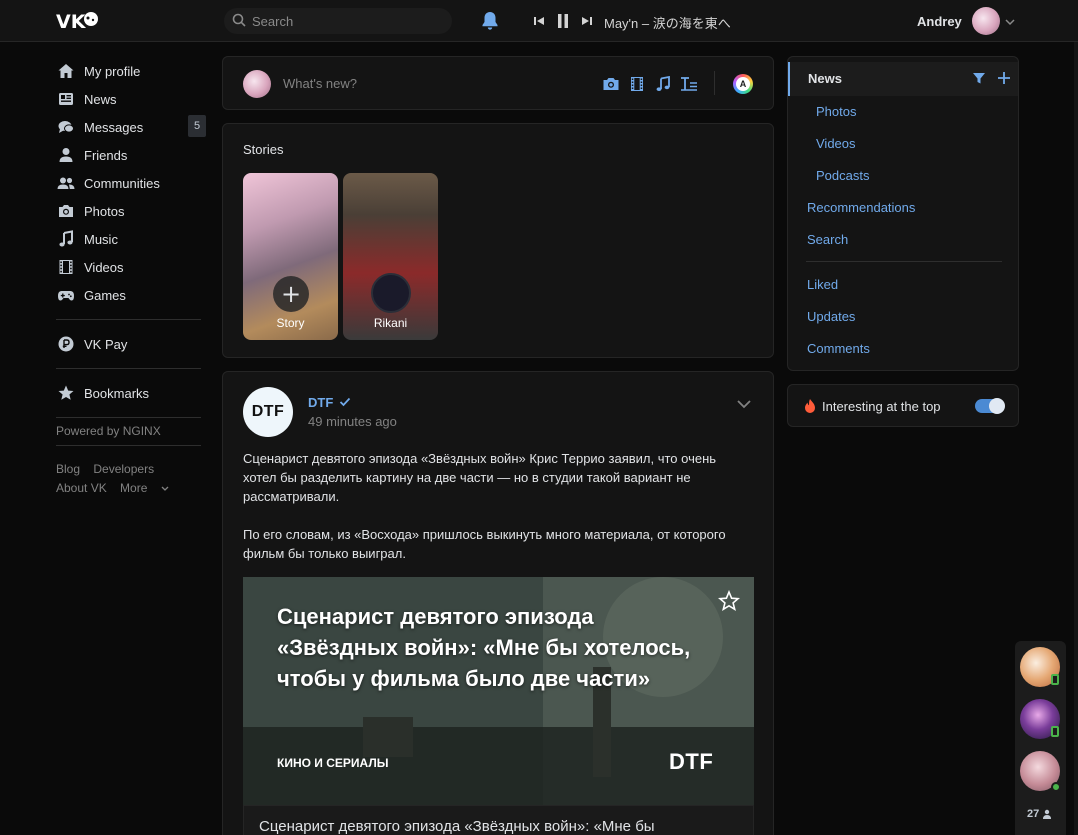 The image size is (1078, 835). Describe the element at coordinates (114, 127) in the screenshot. I see `sidebar-item-label: Messages` at that location.